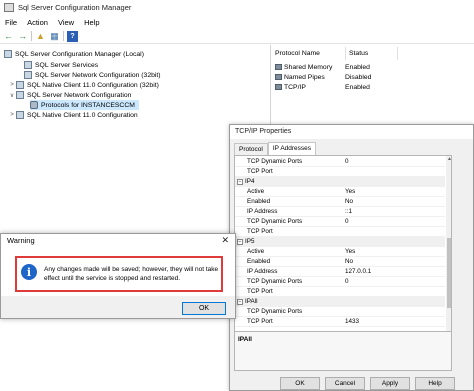 The image size is (474, 391). Describe the element at coordinates (251, 301) in the screenshot. I see `property-key: IPAll` at that location.